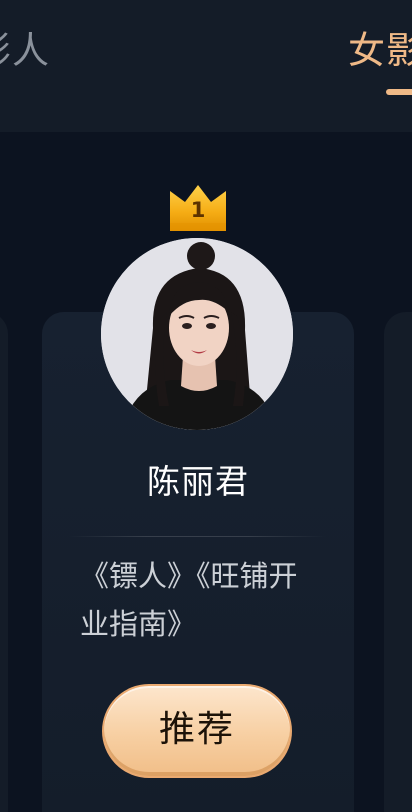 This screenshot has height=812, width=412. What do you see at coordinates (189, 600) in the screenshot?
I see `works-list: 《镖人》《旺铺开业指南》` at bounding box center [189, 600].